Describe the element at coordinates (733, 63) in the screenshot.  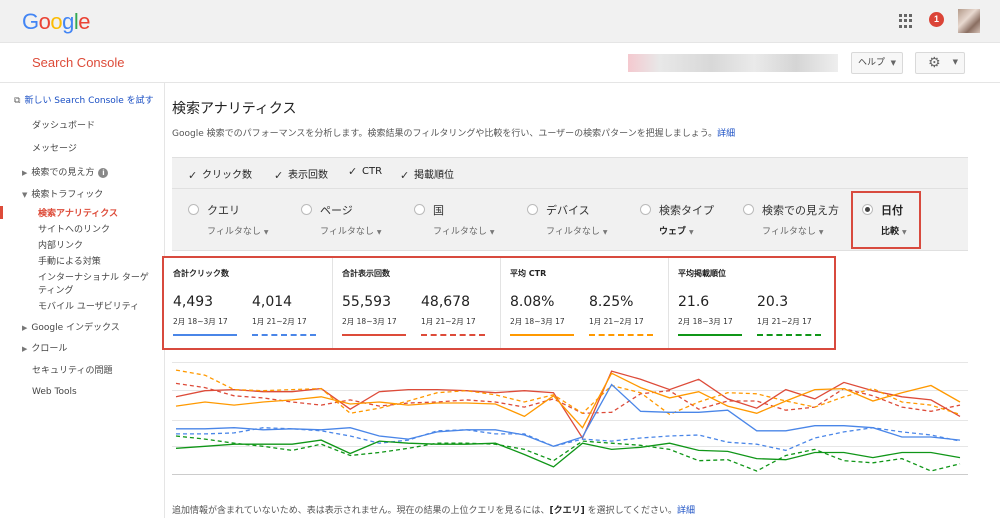
I see `property-selector` at that location.